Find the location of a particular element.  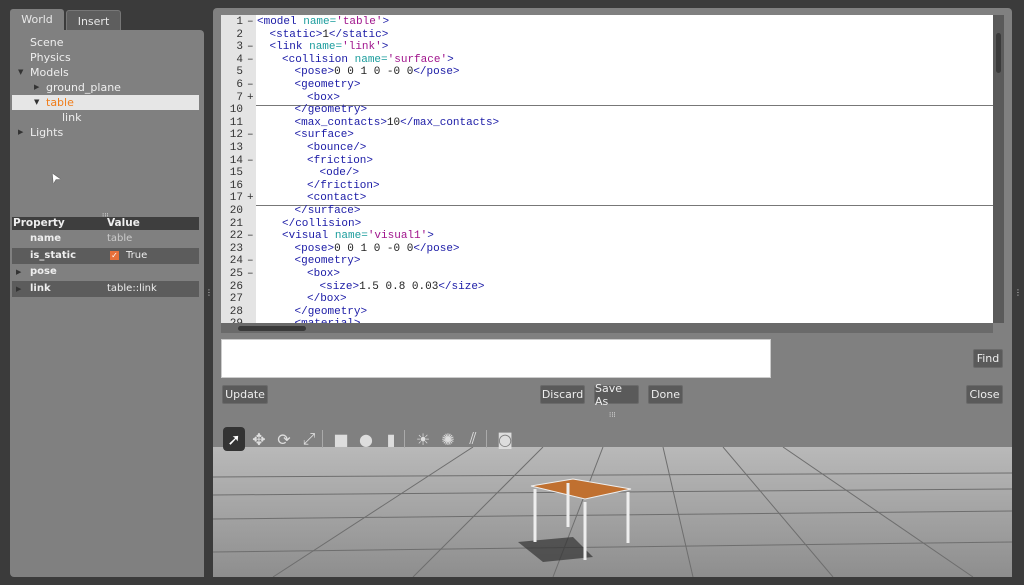

select-arrow-icon: ➚ is located at coordinates (234, 439).